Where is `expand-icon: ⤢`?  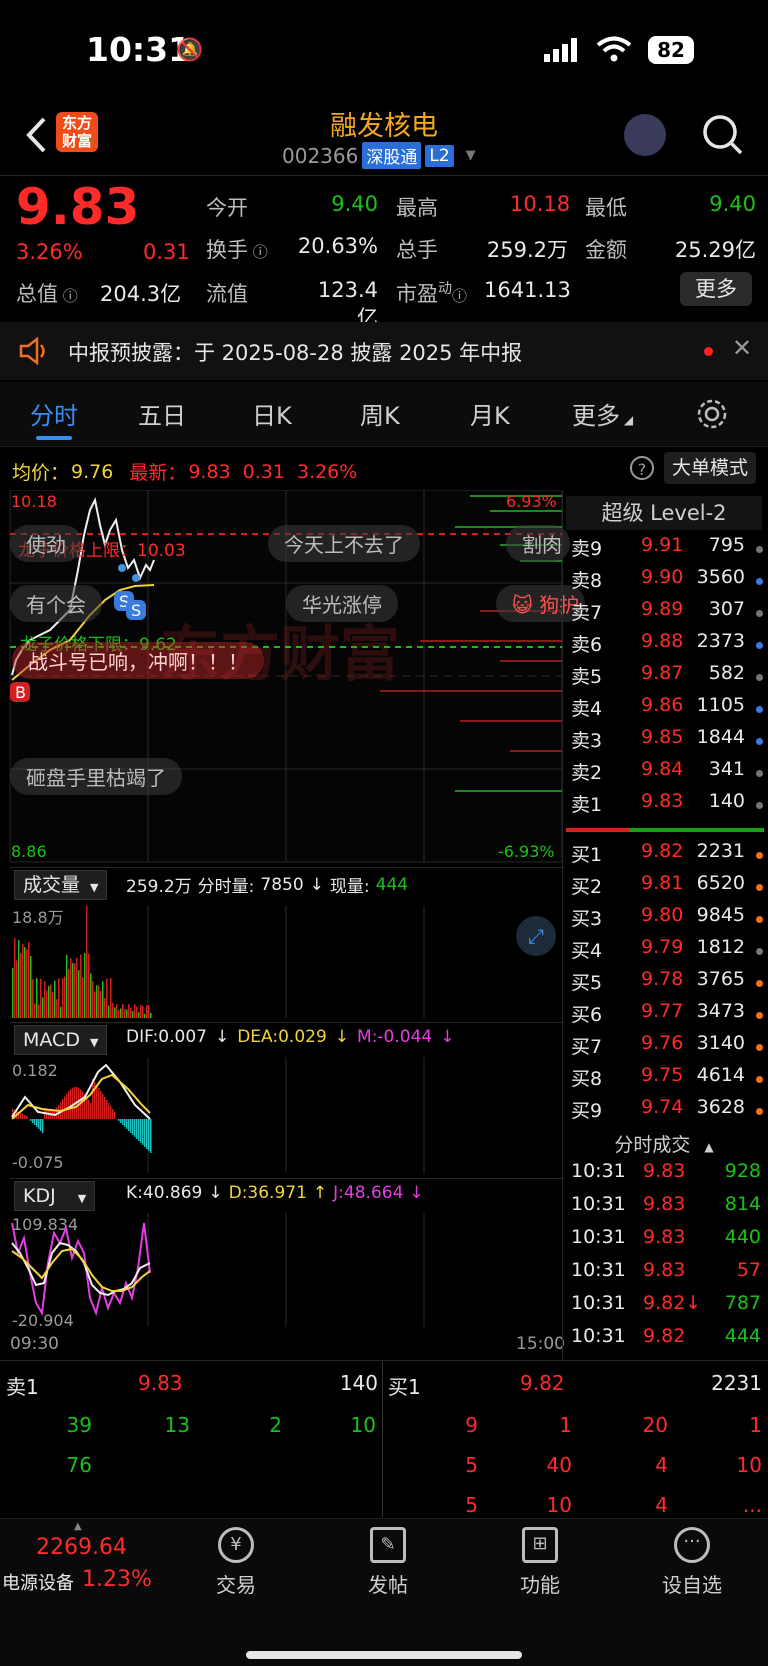
expand-icon: ⤢ is located at coordinates (536, 936).